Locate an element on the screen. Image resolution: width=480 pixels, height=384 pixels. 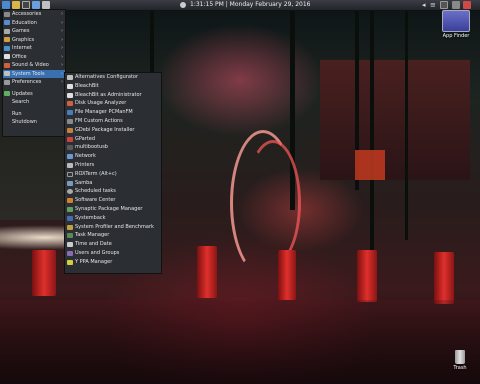
submenu-item-system-profiler: System Profiler and Benchmark is located at coordinates (113, 227).